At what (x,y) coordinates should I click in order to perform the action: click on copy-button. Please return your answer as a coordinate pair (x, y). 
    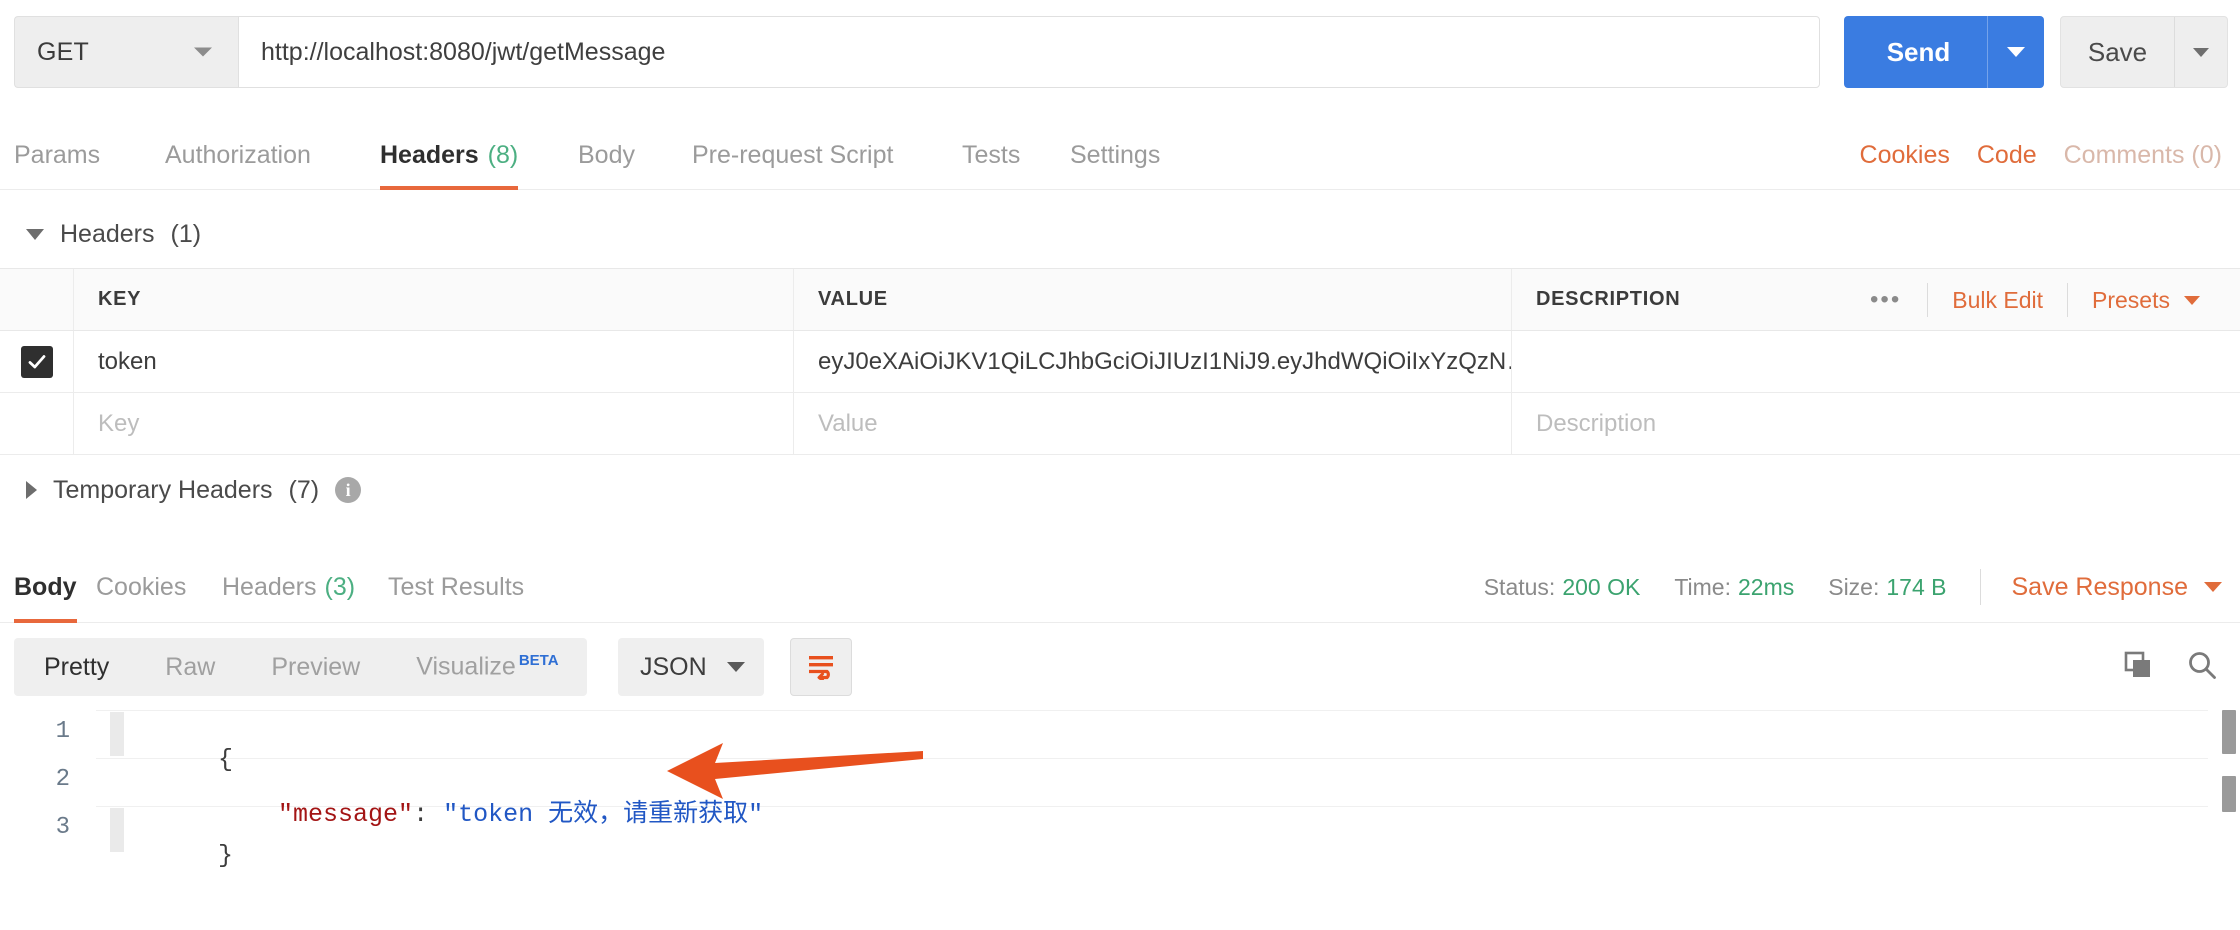
    Looking at the image, I should click on (2138, 667).